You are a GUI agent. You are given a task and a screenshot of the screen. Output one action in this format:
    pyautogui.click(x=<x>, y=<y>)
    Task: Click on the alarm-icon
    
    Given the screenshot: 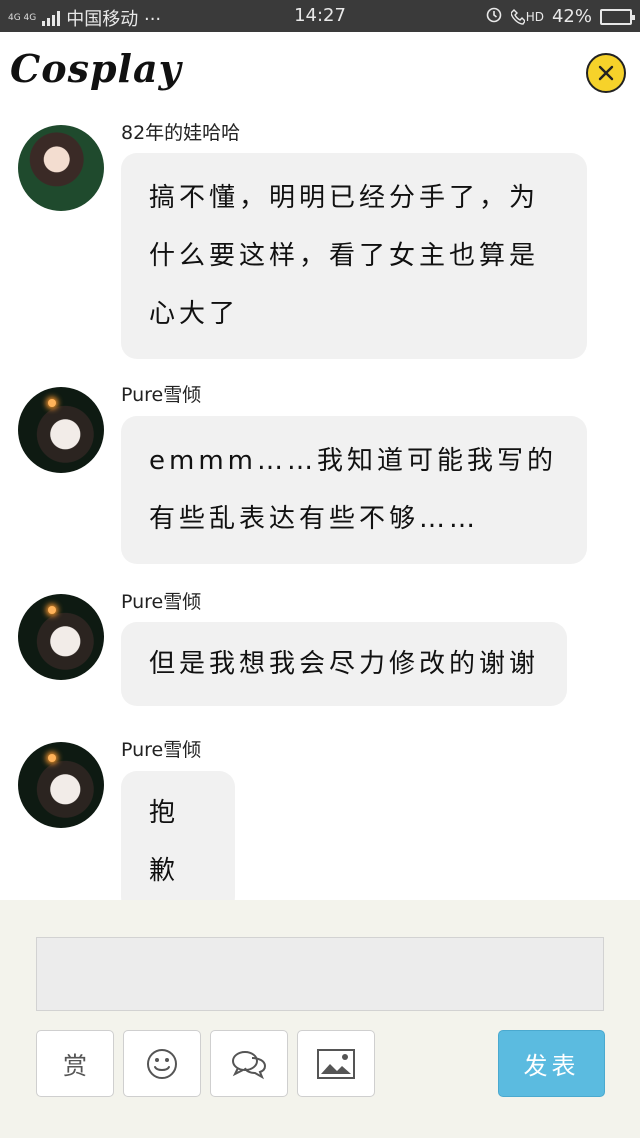 What is the action you would take?
    pyautogui.click(x=494, y=16)
    